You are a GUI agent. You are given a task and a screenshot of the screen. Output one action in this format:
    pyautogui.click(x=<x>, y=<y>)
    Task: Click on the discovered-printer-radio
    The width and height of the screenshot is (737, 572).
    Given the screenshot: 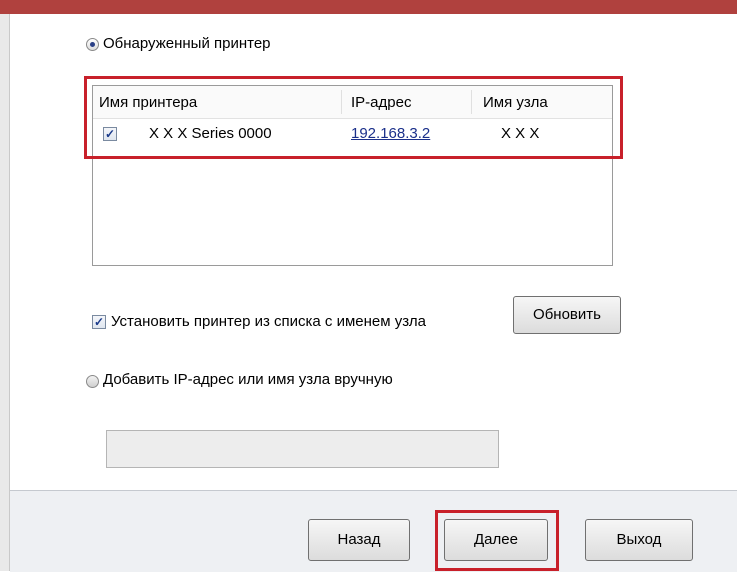 What is the action you would take?
    pyautogui.click(x=92, y=44)
    